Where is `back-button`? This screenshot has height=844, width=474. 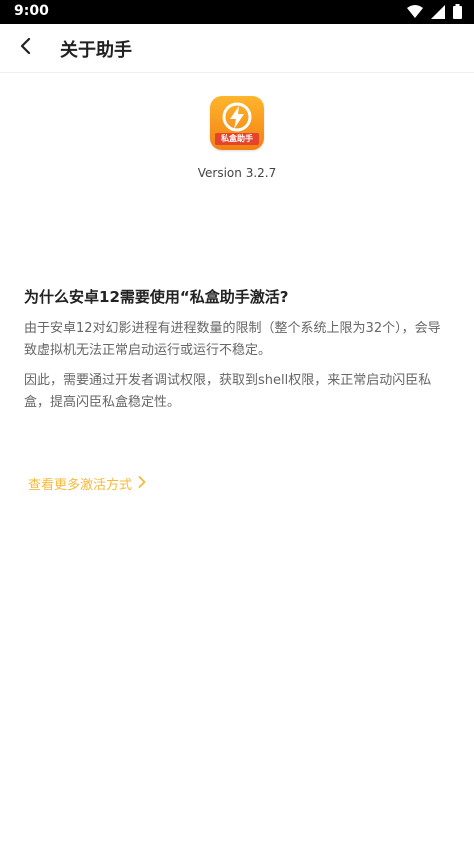
back-button is located at coordinates (26, 48).